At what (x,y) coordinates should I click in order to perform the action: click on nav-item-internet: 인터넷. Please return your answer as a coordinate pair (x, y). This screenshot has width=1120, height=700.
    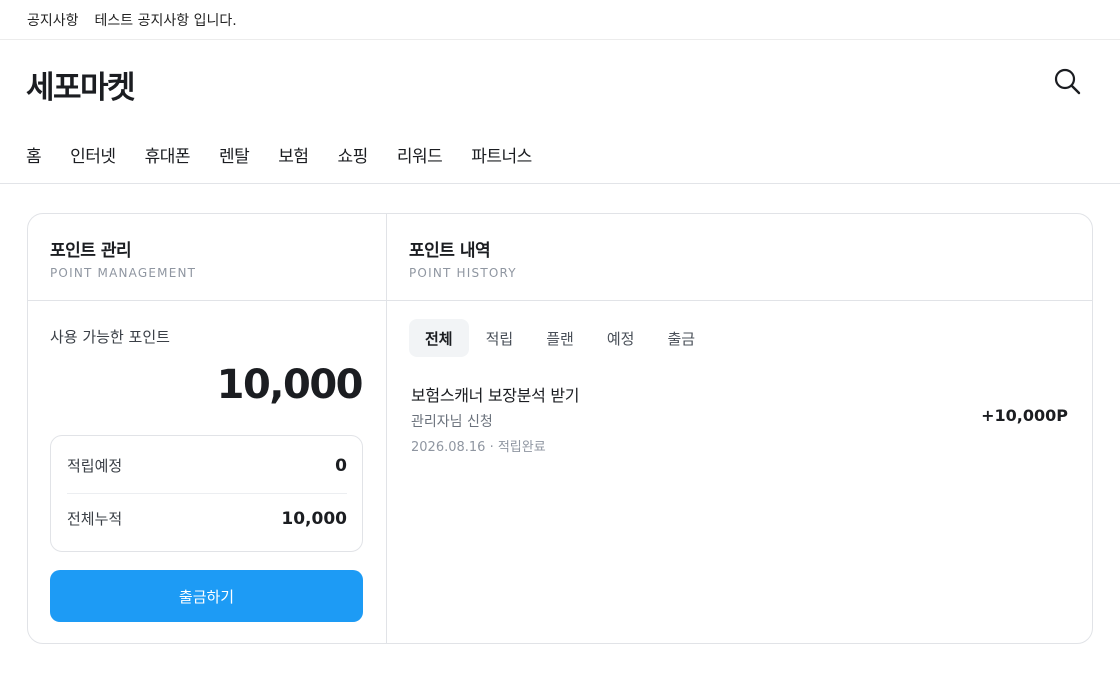
    Looking at the image, I should click on (93, 154).